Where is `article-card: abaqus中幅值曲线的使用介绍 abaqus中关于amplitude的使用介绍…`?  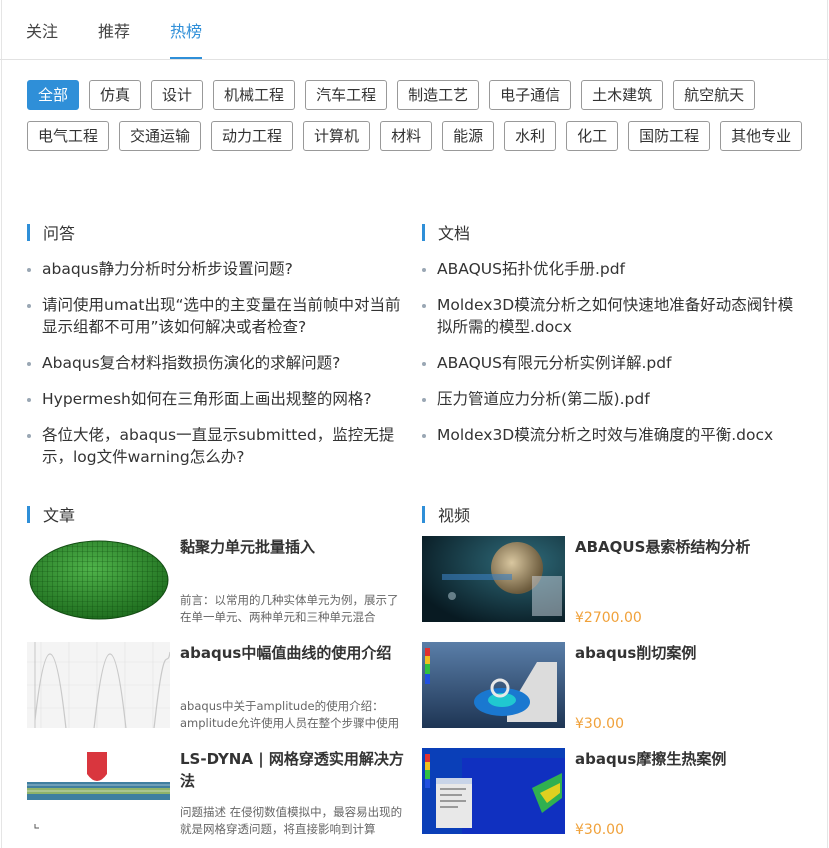 article-card: abaqus中幅值曲线的使用介绍 abaqus中关于amplitude的使用介绍… is located at coordinates (219, 690).